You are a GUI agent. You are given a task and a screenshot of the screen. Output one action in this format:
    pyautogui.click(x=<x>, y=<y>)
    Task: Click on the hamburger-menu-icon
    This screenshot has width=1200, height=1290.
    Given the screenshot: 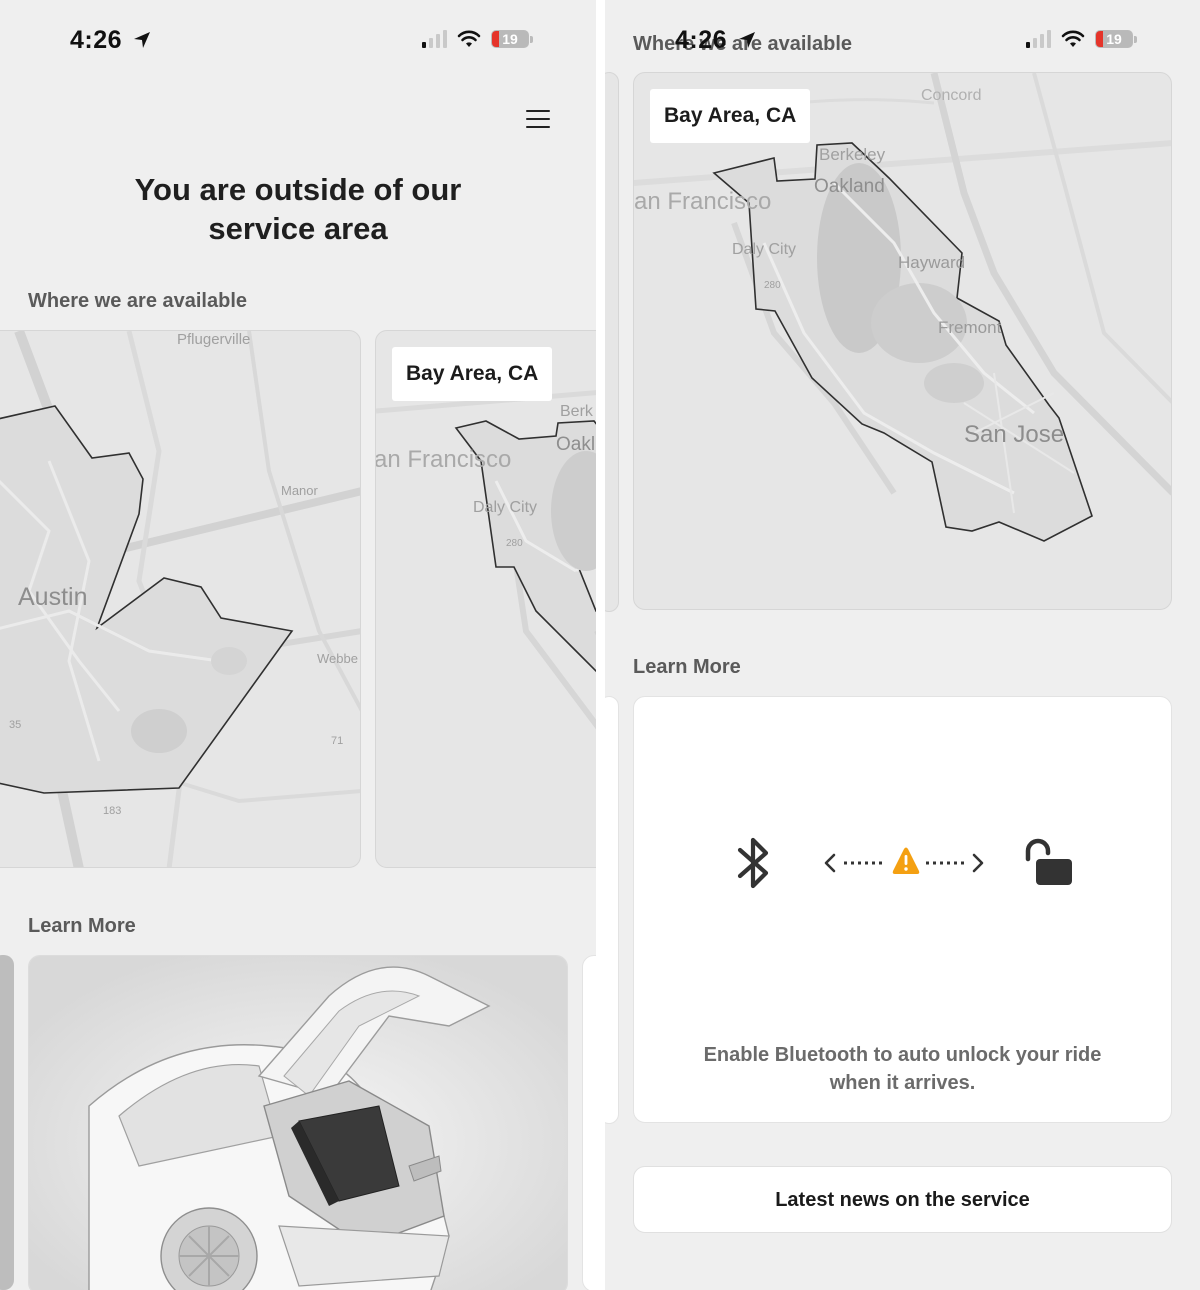 What is the action you would take?
    pyautogui.click(x=538, y=119)
    